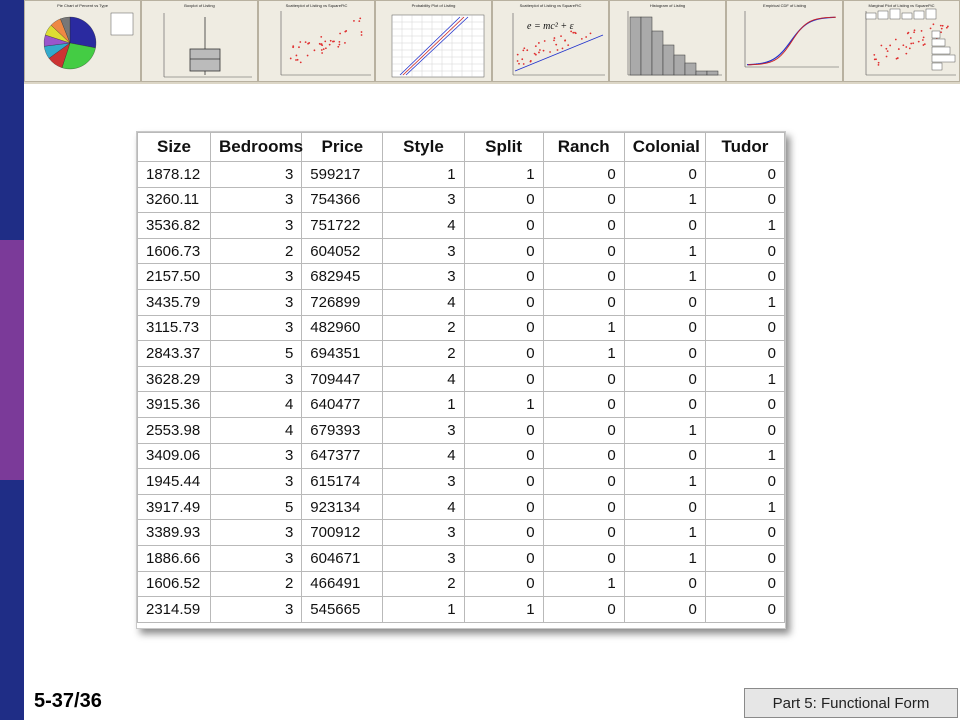  Describe the element at coordinates (342, 532) in the screenshot. I see `cell-price: 700912` at that location.